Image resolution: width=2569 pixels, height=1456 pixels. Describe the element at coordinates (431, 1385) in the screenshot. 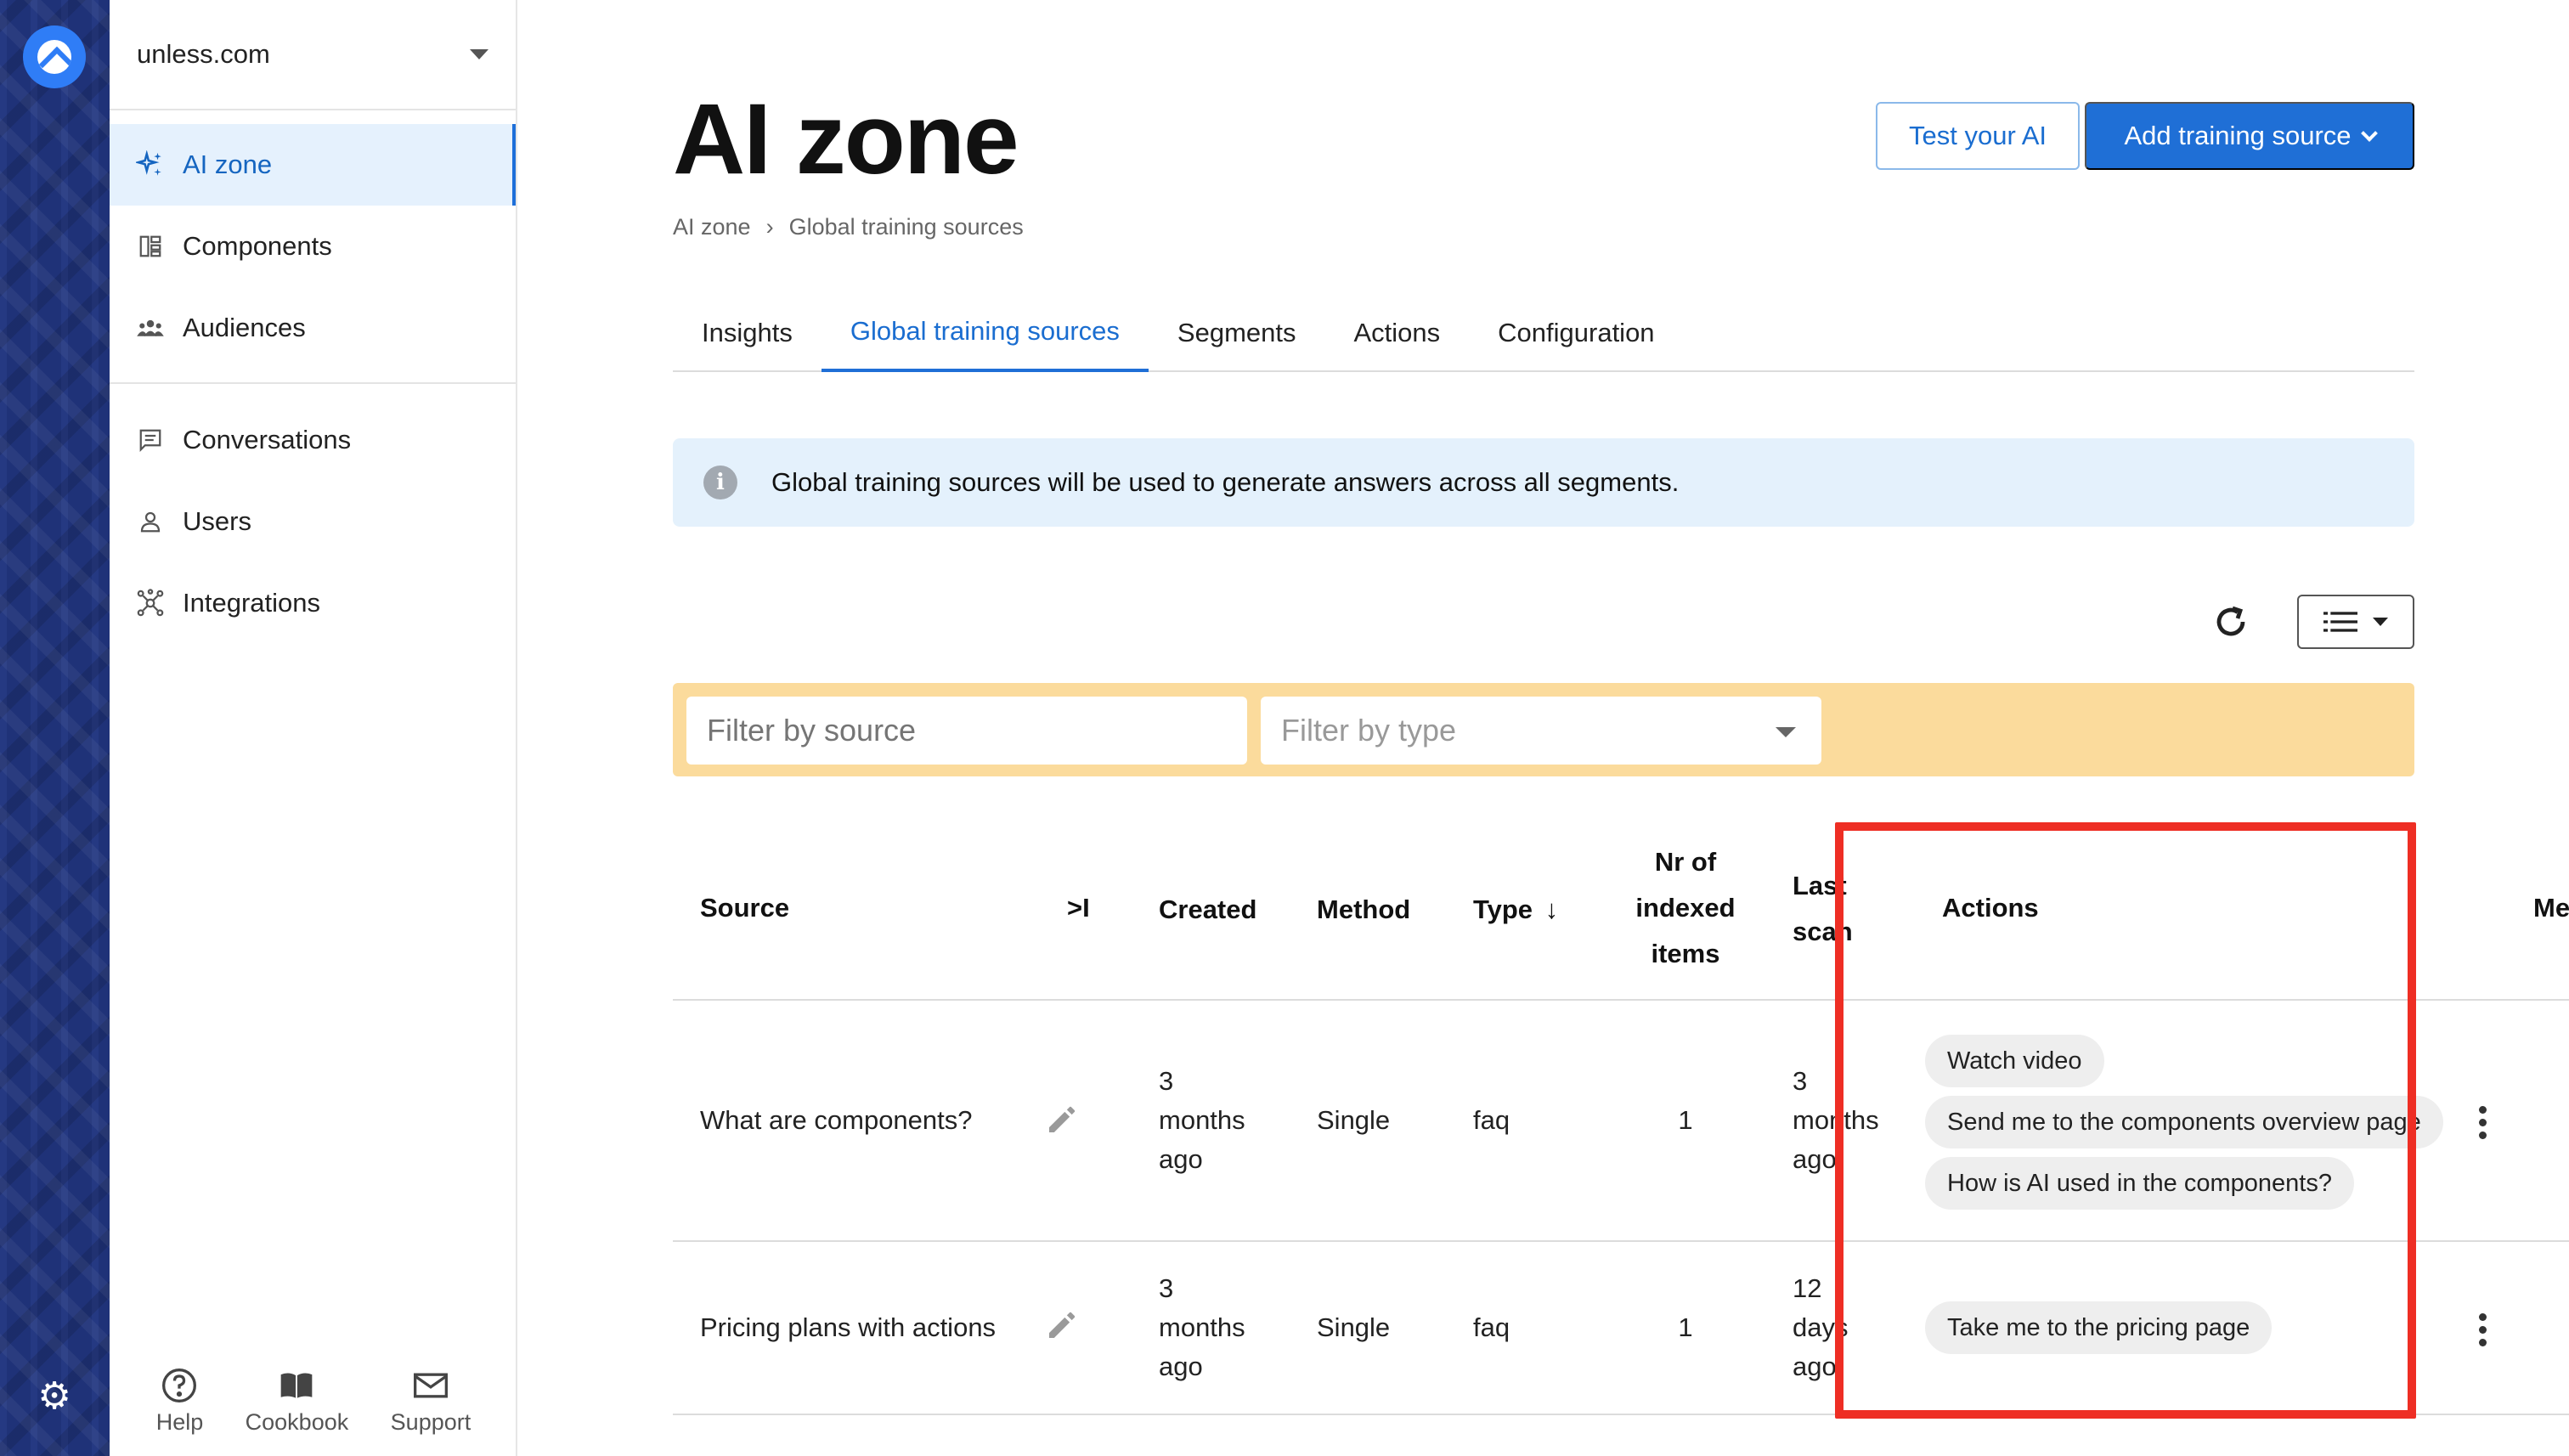

I see `mail-icon` at that location.